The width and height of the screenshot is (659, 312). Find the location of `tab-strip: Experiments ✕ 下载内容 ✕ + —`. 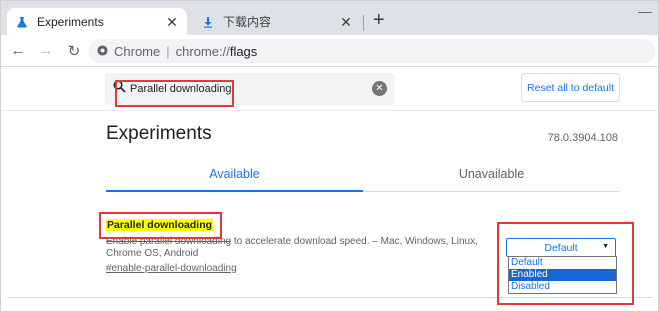

tab-strip: Experiments ✕ 下载内容 ✕ + — is located at coordinates (329, 18).